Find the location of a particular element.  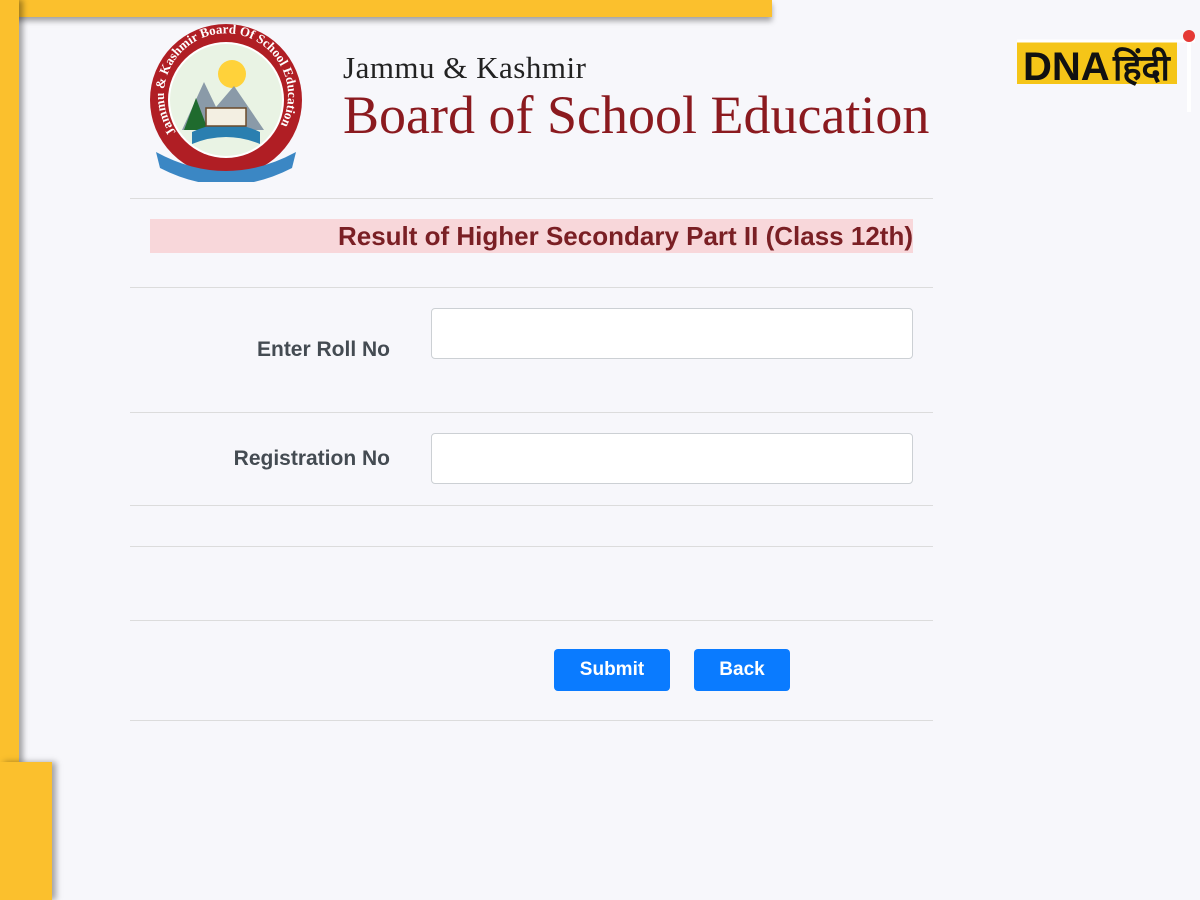

org-name-line2: Board of School Education is located at coordinates (636, 115).